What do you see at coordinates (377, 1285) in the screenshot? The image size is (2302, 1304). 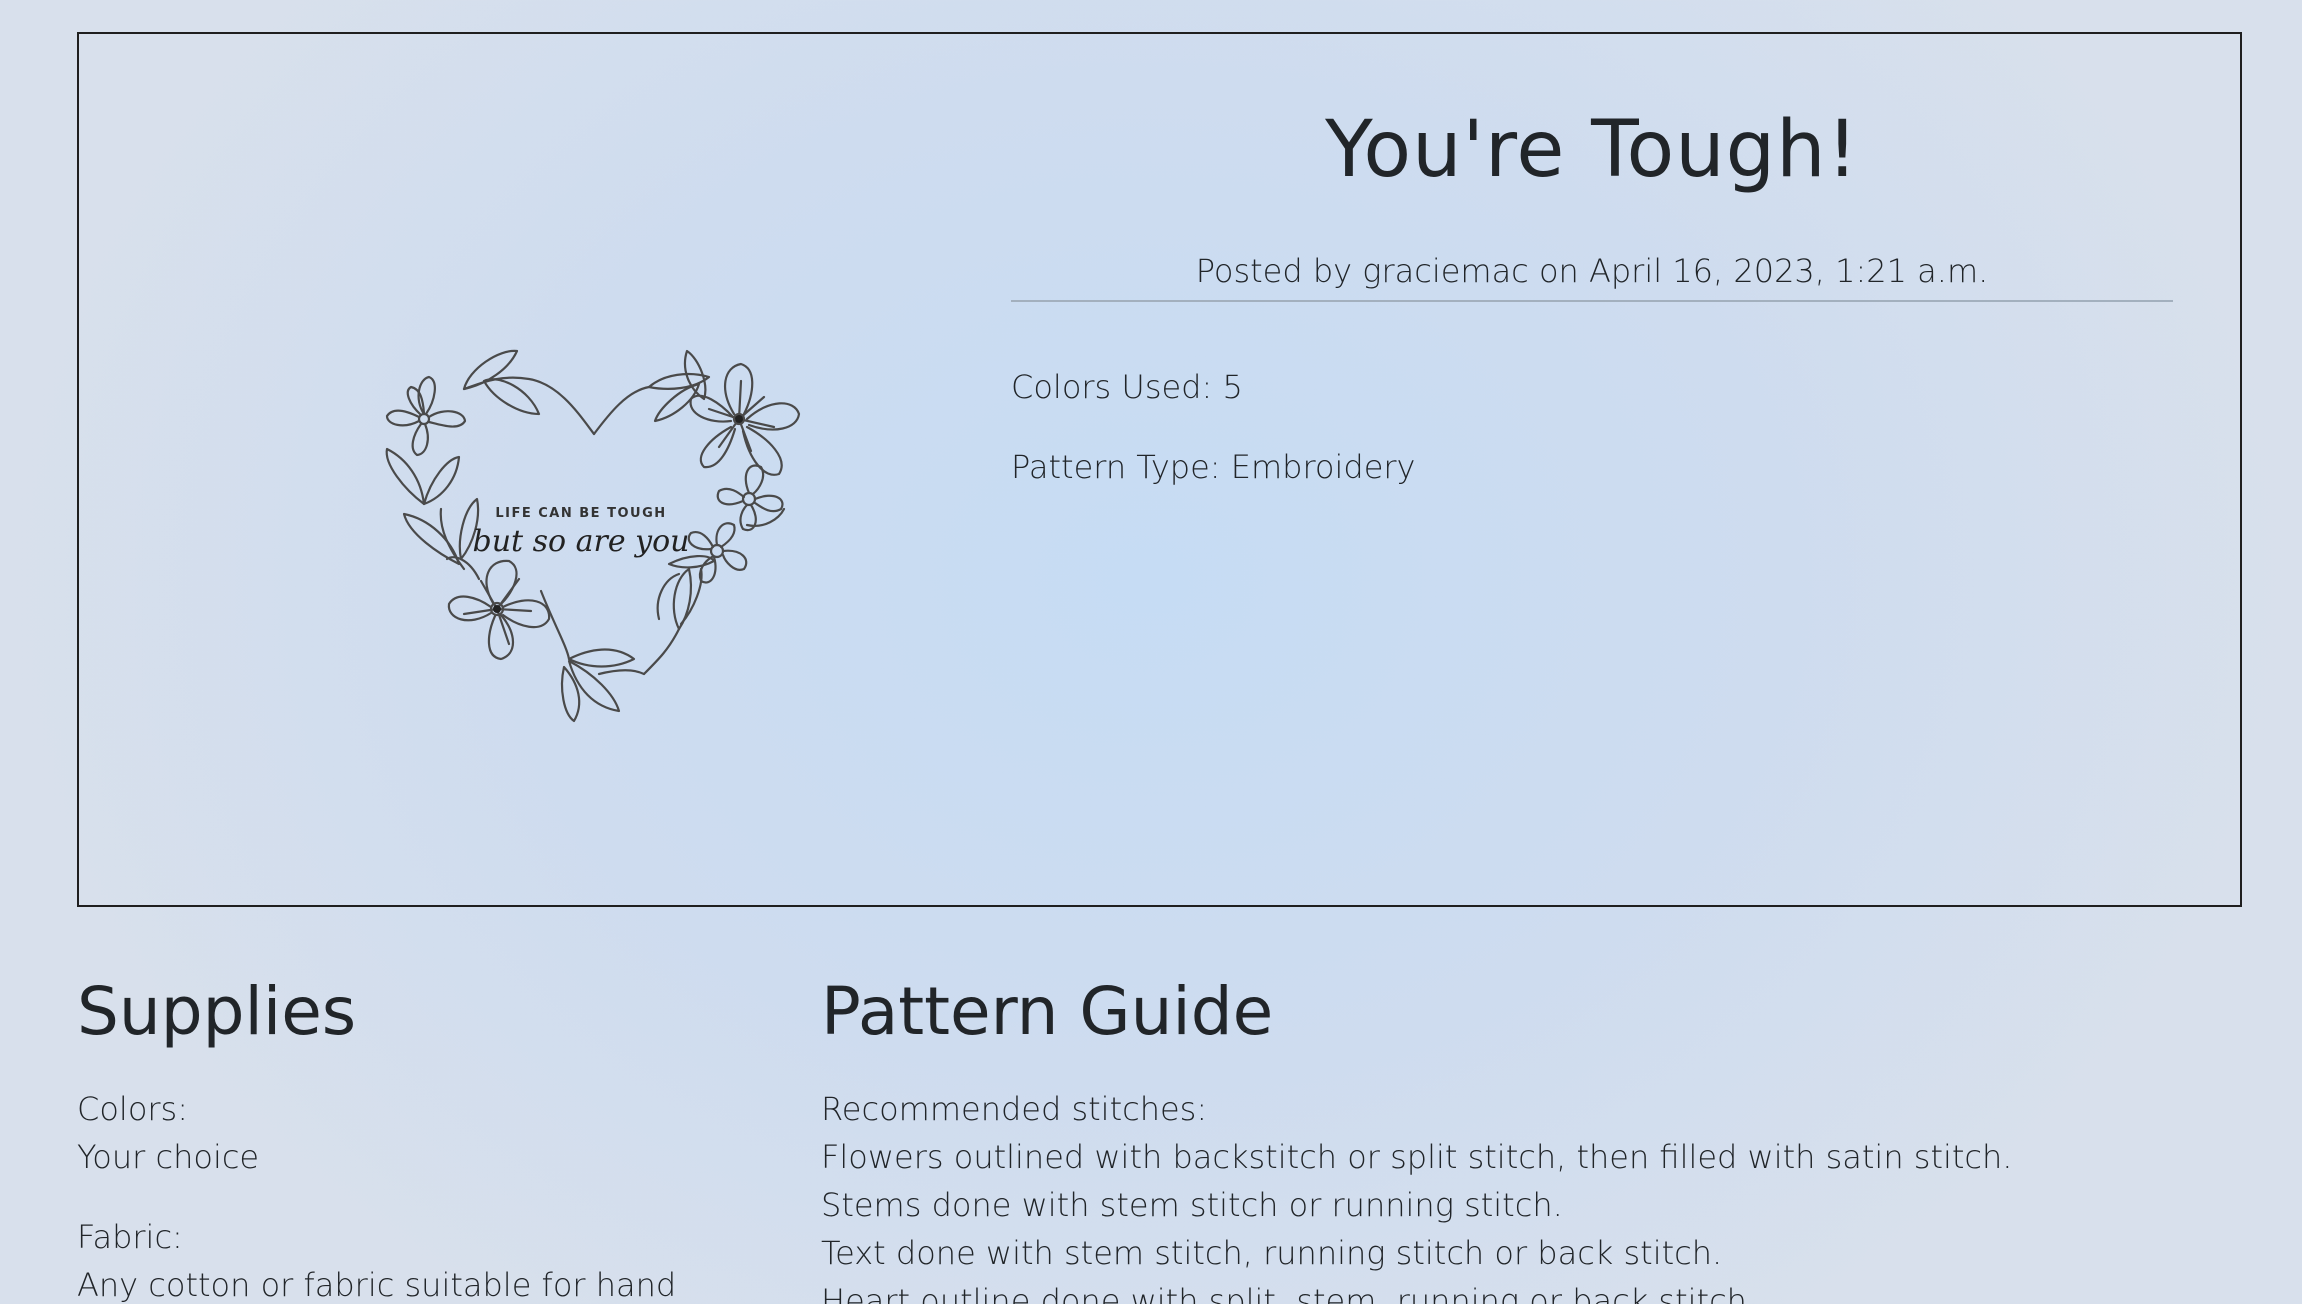 I see `fabric-value: Any cotton or fabric suitable for hand` at bounding box center [377, 1285].